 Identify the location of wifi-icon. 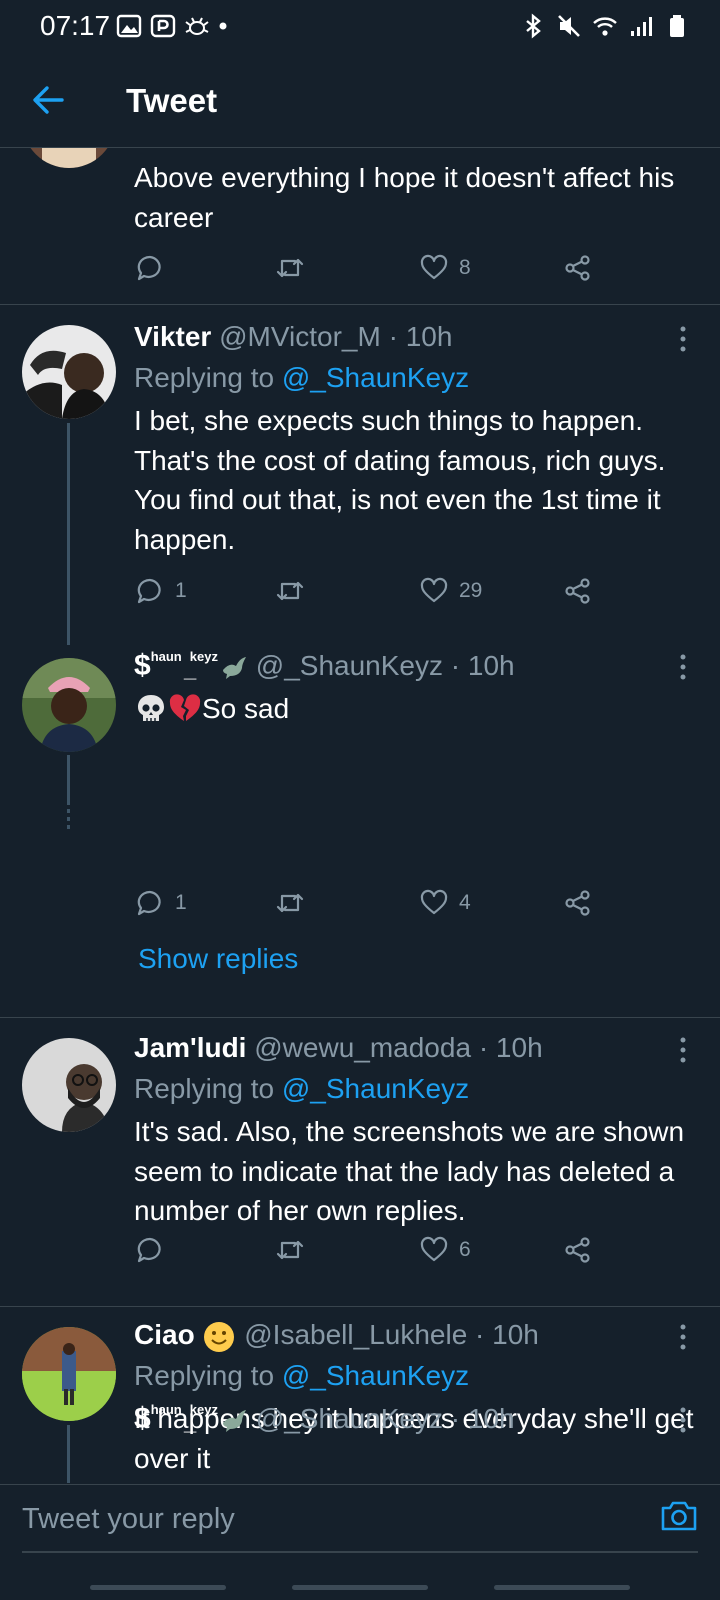
(605, 26).